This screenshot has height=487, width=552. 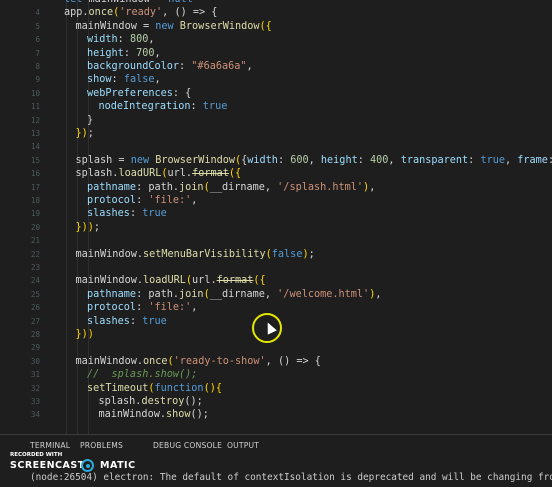 I want to click on code-text: webPreferences: {, so click(x=139, y=93).